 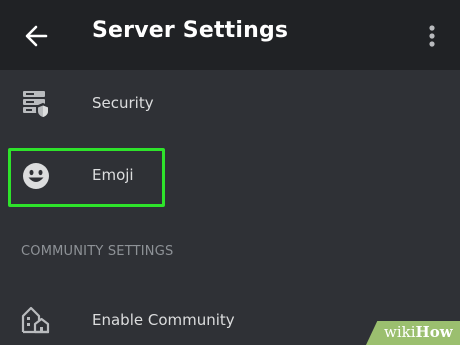 I want to click on more-vertical-icon, so click(x=432, y=36).